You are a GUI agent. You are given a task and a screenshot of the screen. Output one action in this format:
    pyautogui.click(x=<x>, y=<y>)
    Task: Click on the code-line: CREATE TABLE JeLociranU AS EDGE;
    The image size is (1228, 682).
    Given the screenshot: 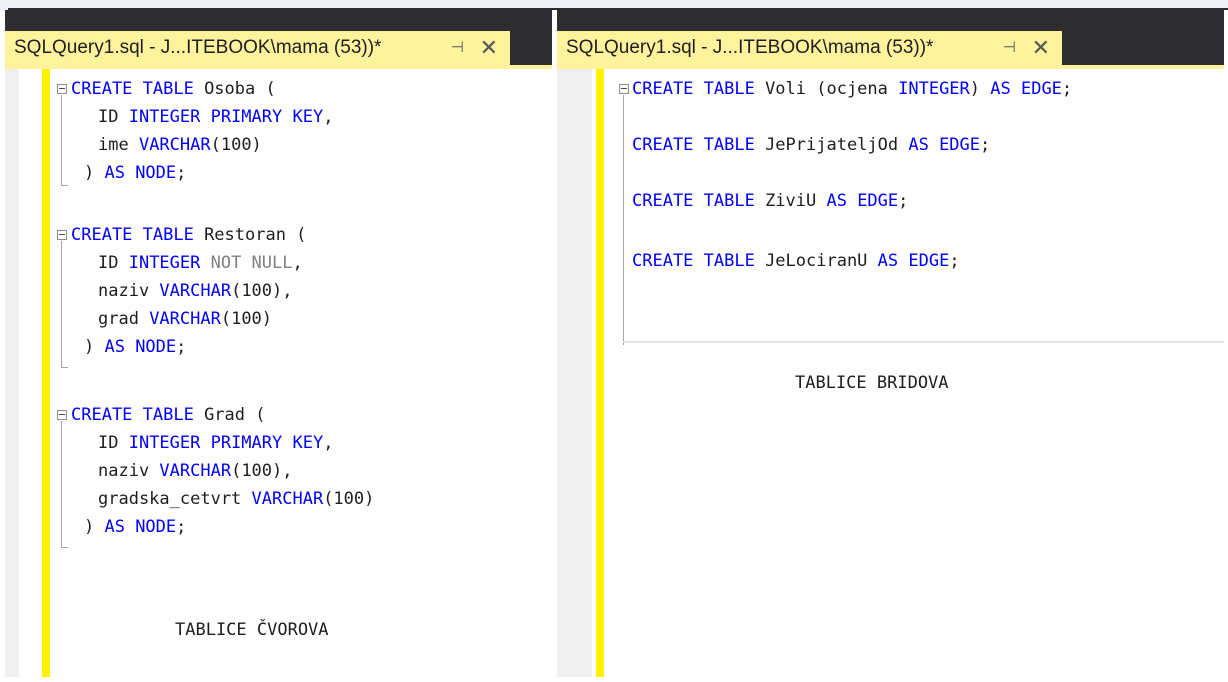 What is the action you would take?
    pyautogui.click(x=796, y=261)
    